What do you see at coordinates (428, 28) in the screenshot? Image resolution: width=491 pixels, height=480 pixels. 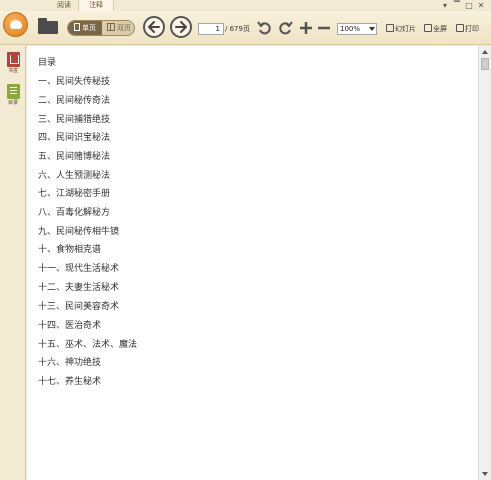 I see `fullscreen-icon` at bounding box center [428, 28].